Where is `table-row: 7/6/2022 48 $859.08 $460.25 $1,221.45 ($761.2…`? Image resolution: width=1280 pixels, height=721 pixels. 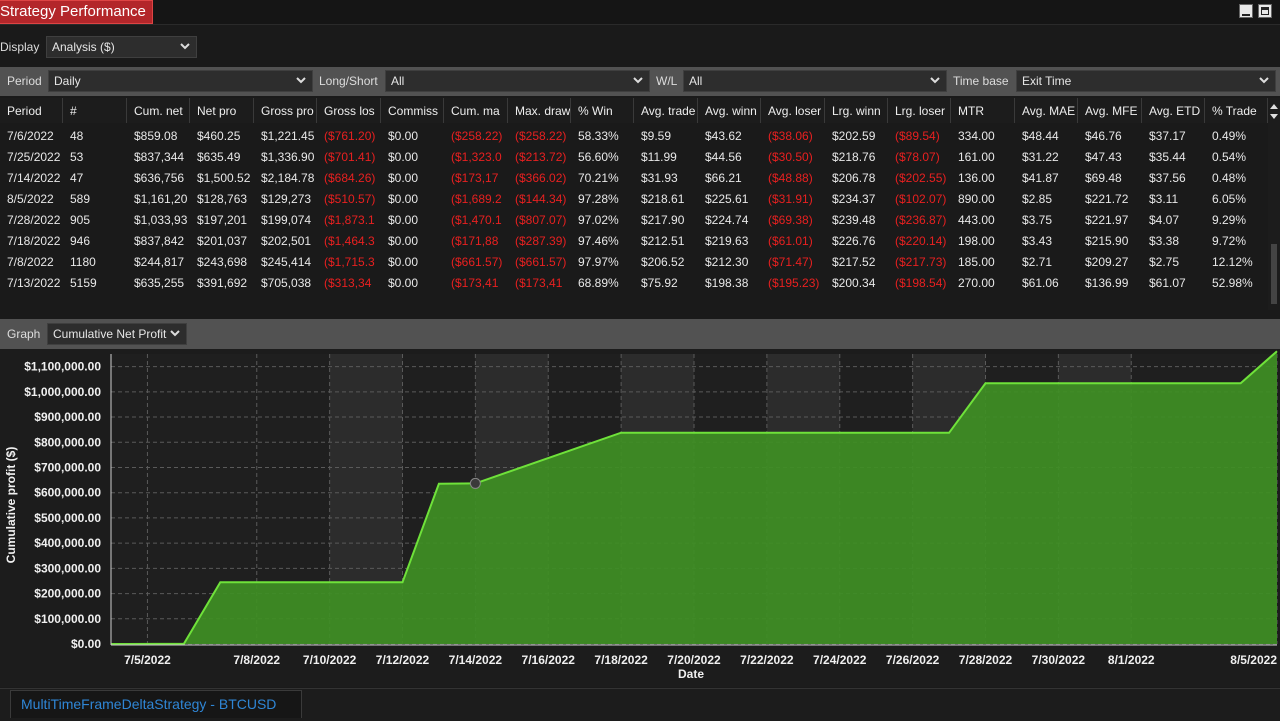 table-row: 7/6/2022 48 $859.08 $460.25 $1,221.45 ($761.2… is located at coordinates (634, 136).